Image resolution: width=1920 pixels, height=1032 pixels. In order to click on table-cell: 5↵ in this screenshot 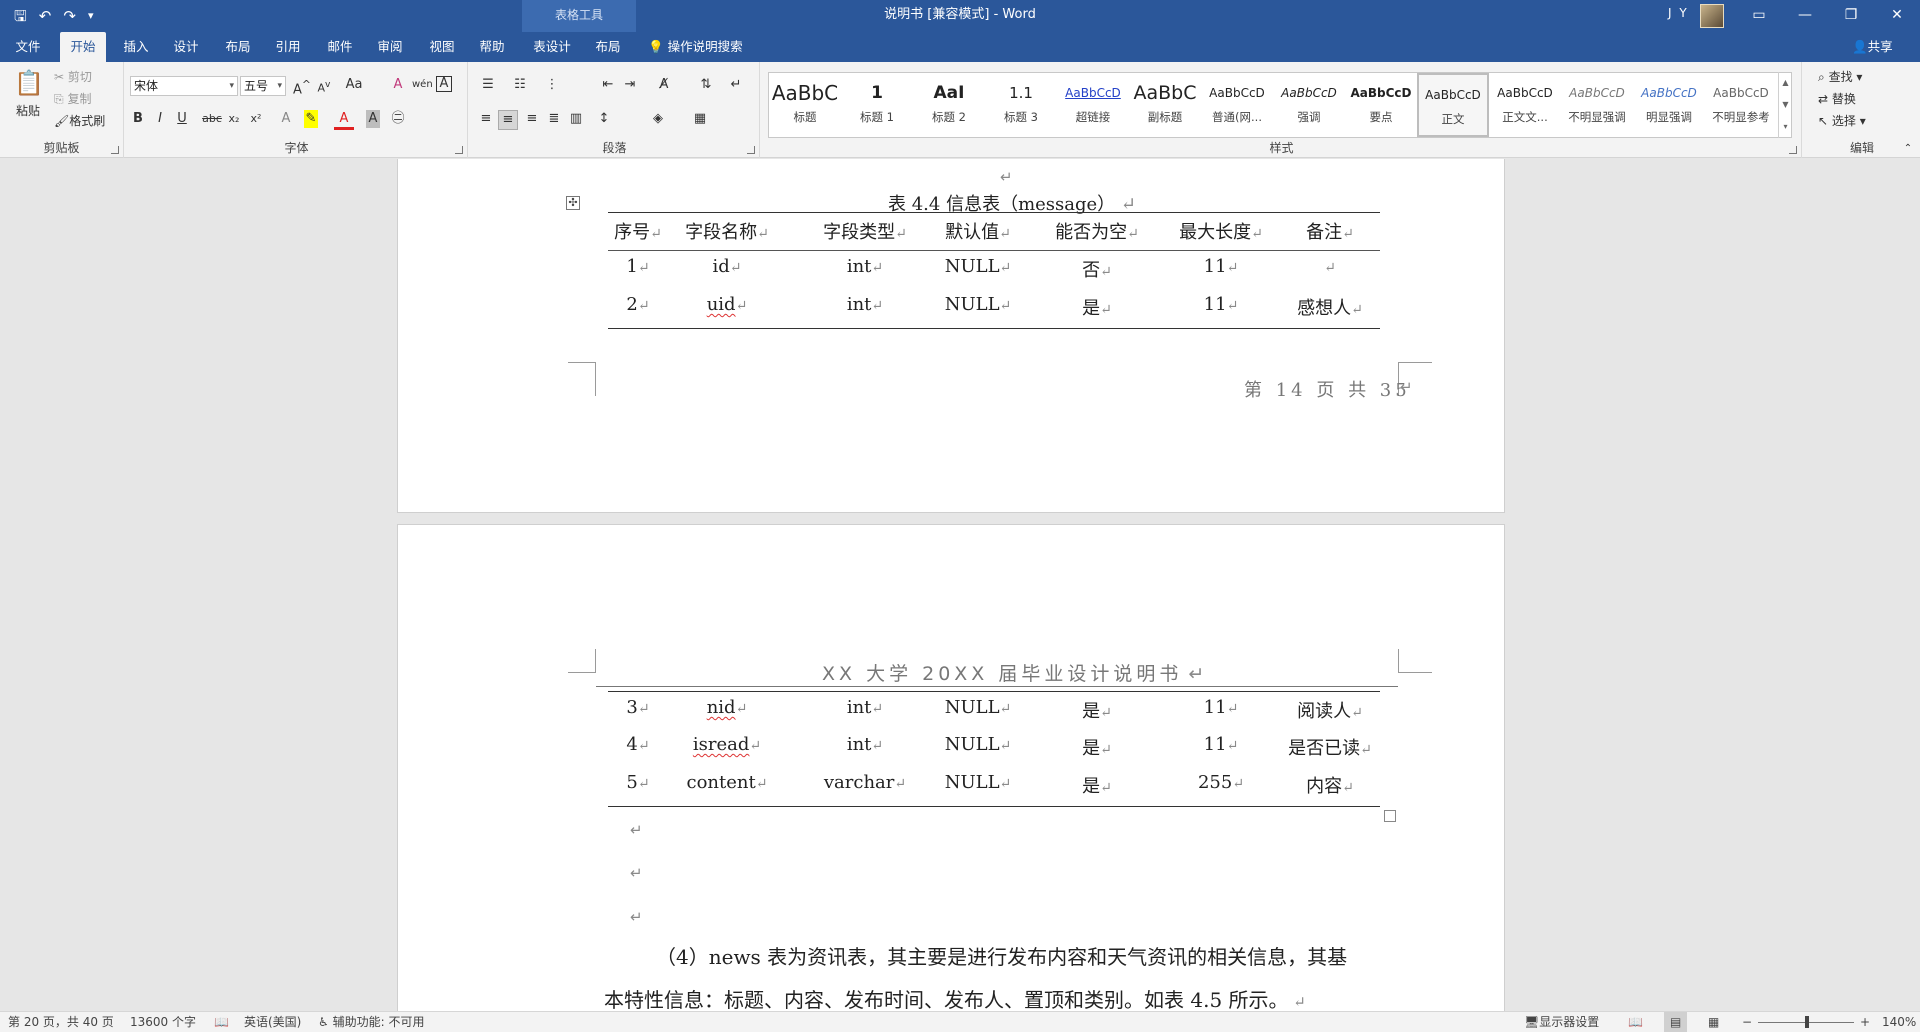, I will do `click(638, 782)`.